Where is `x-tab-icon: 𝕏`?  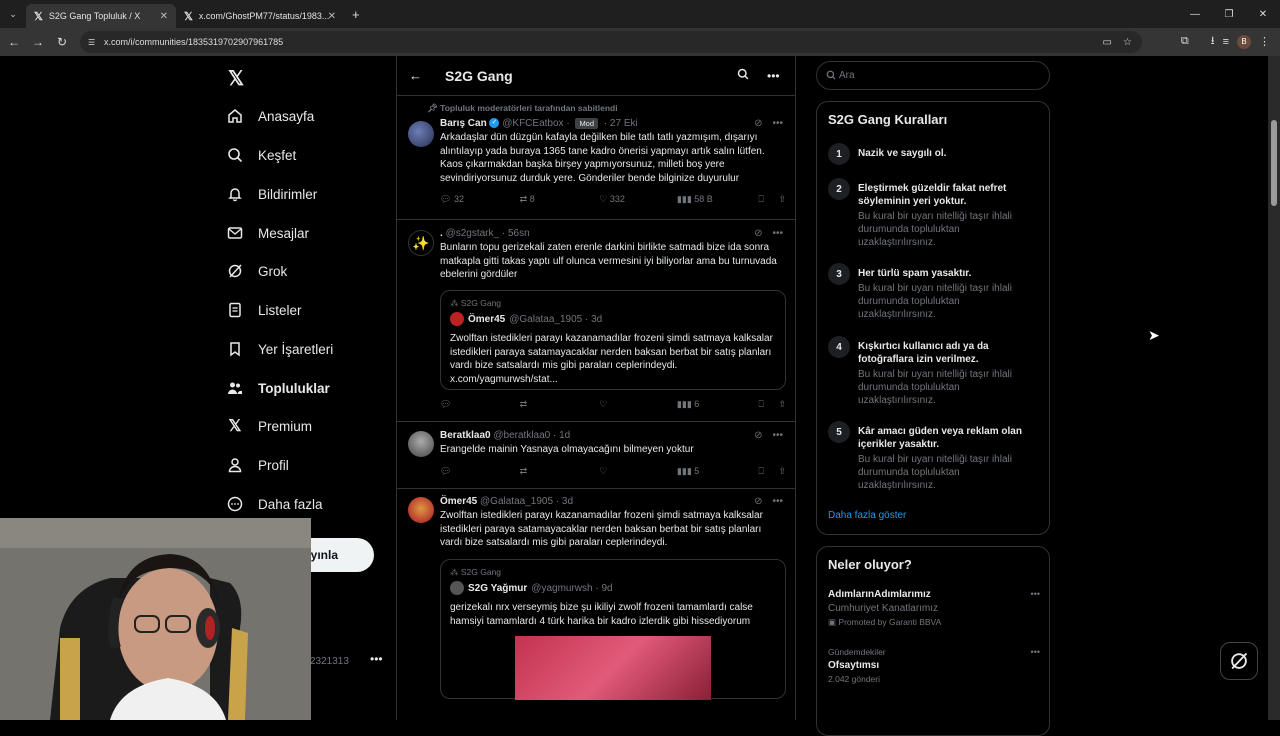
x-tab-icon: 𝕏 is located at coordinates (38, 16).